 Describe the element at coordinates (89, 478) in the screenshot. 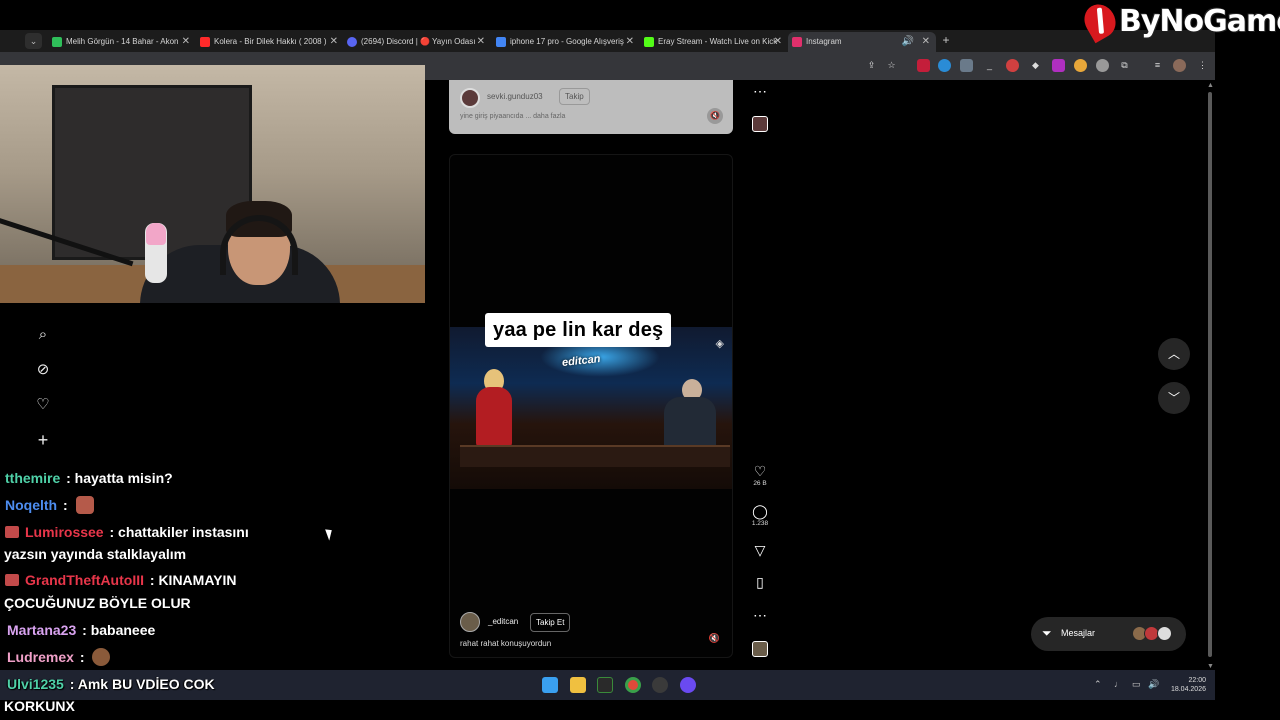

I see `chat-message: tthemire : hayatta misin?` at that location.